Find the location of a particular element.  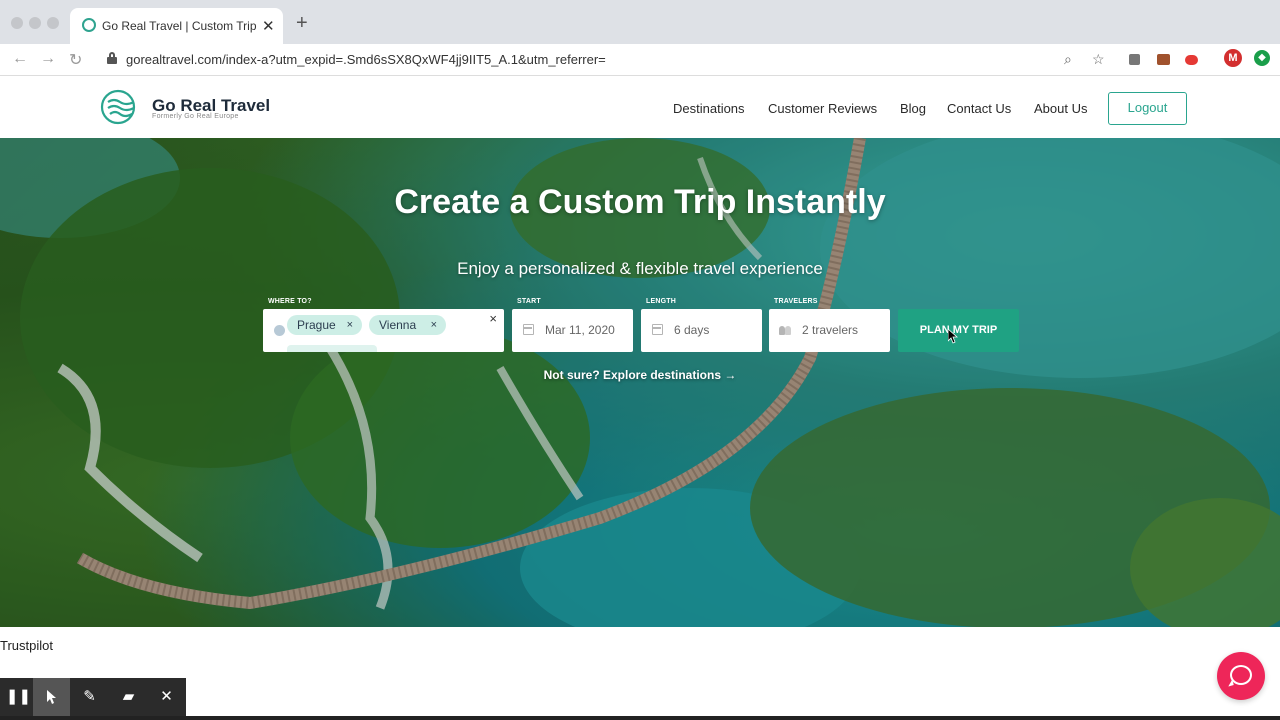

bookmark-star-icon: ☆ is located at coordinates (1098, 59).